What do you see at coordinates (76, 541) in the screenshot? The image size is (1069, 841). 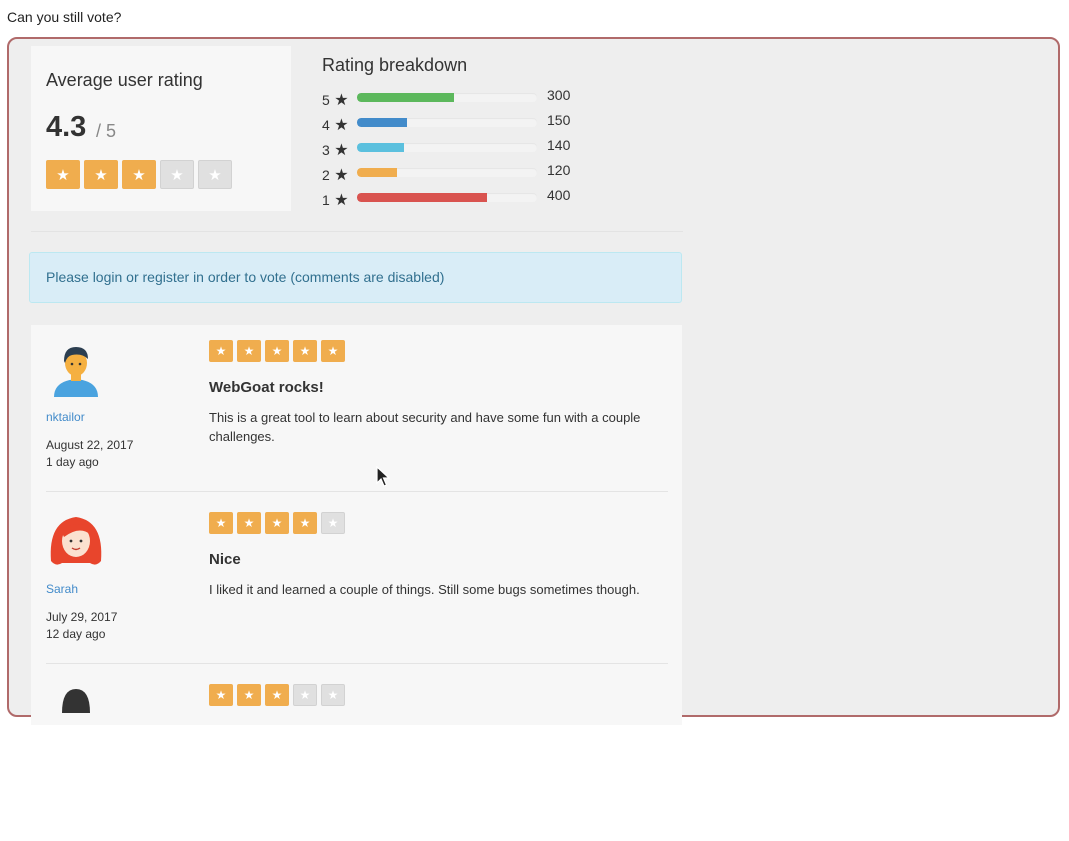 I see `female-avatar-icon` at bounding box center [76, 541].